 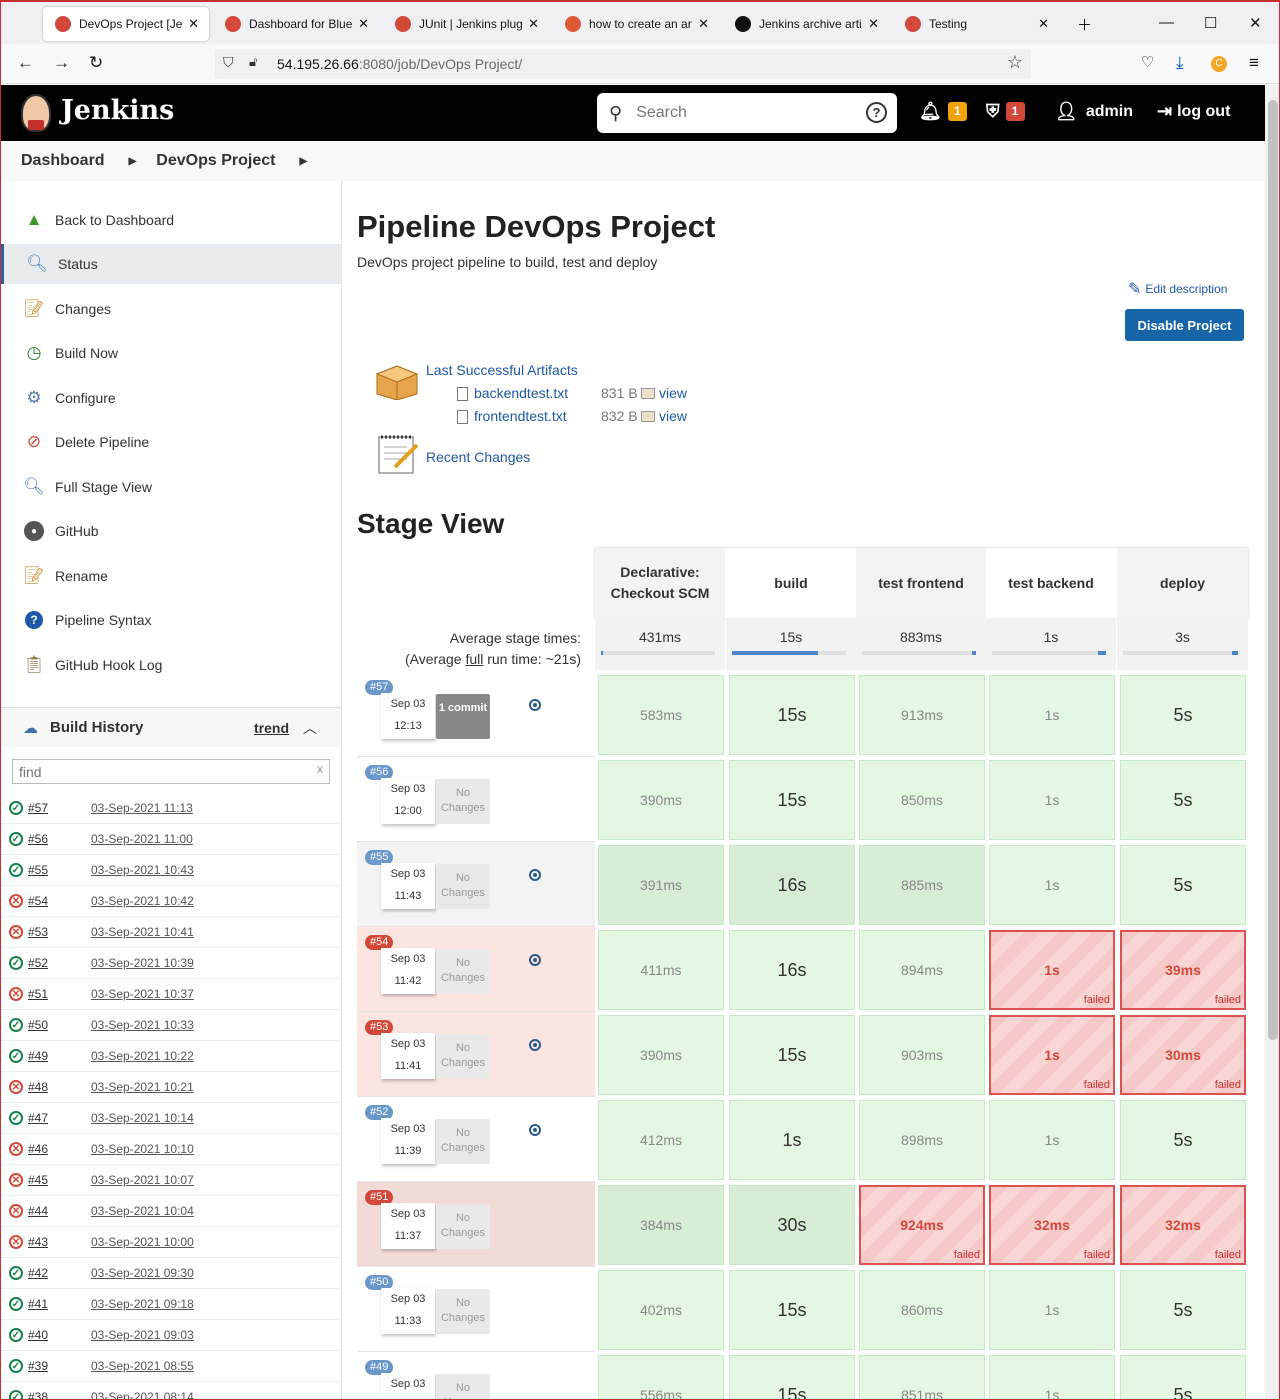 I want to click on build-history-row: ✓ #49 03-Sep-2021 10:22, so click(x=171, y=1056).